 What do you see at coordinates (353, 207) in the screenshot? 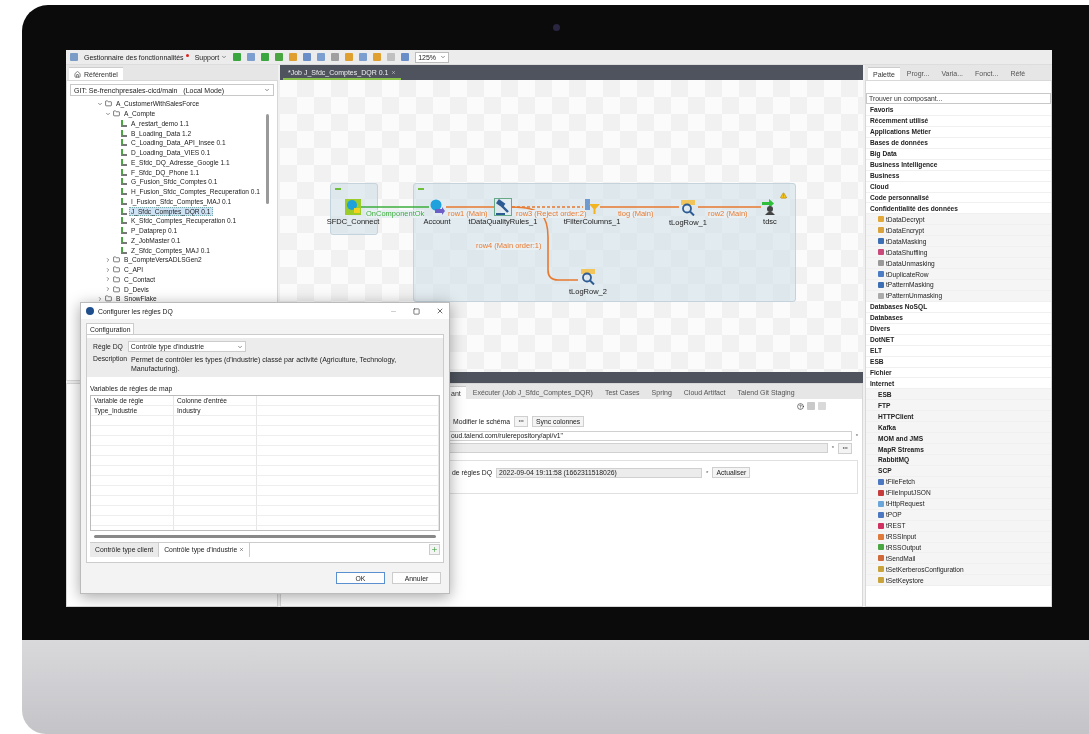
I see `salesforce-connection-icon` at bounding box center [353, 207].